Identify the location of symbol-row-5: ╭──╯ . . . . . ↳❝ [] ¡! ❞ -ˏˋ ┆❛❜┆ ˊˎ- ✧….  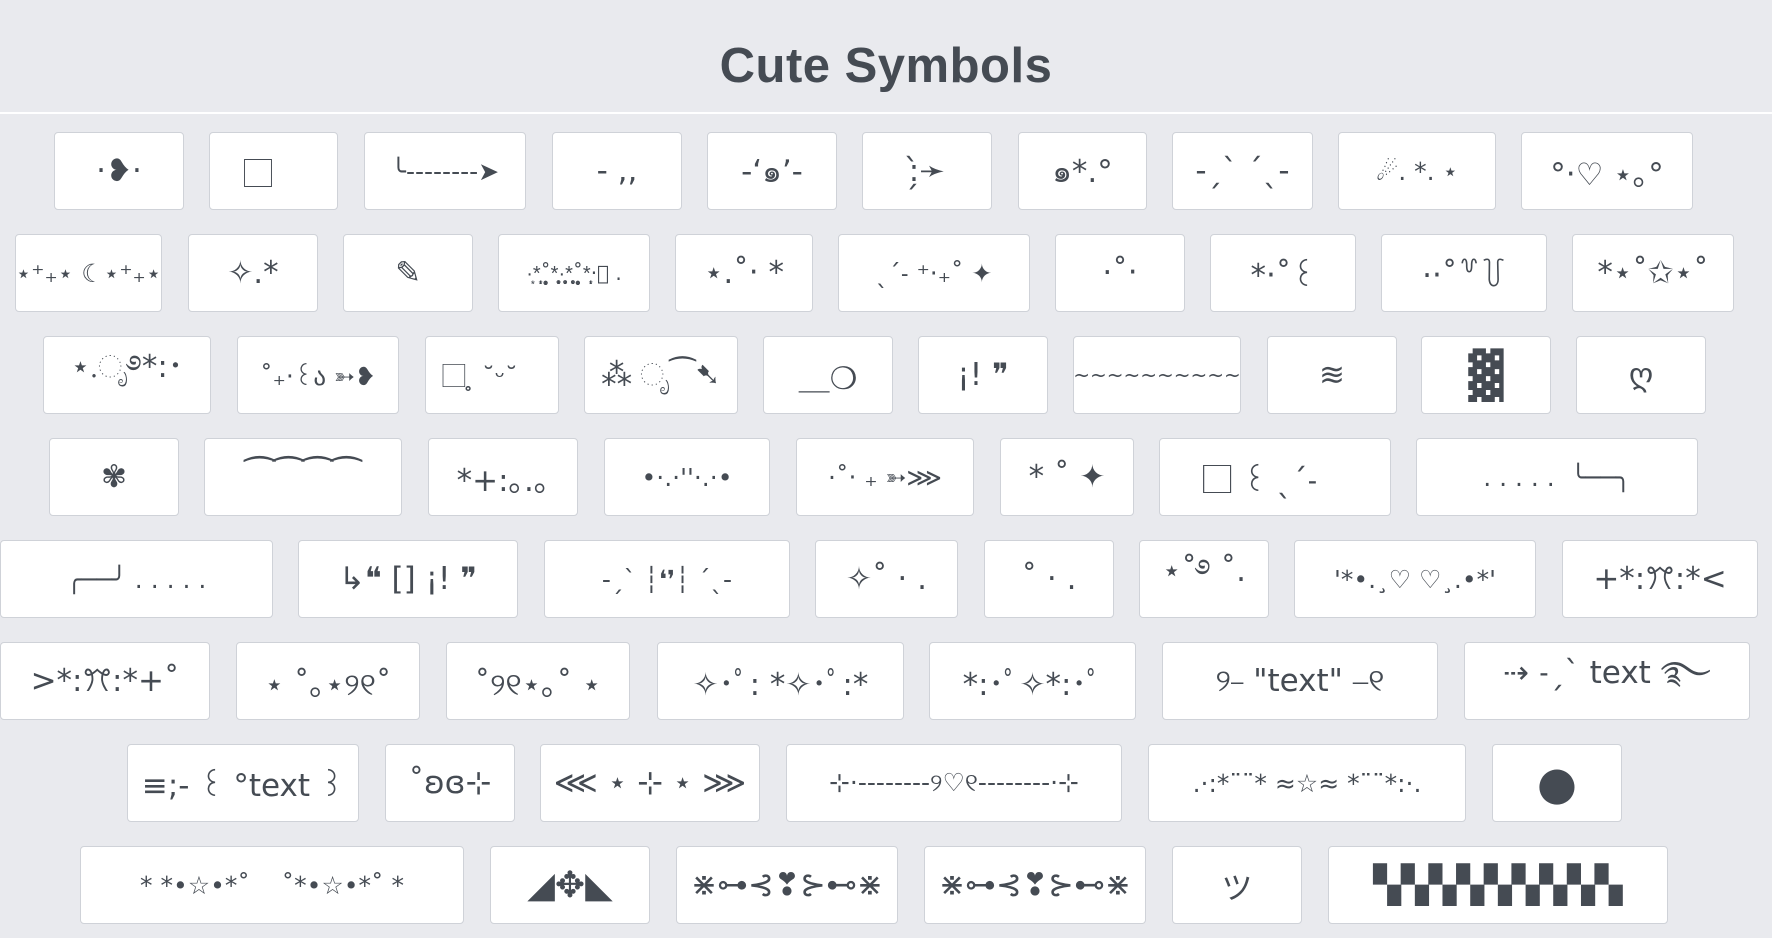
(886, 580).